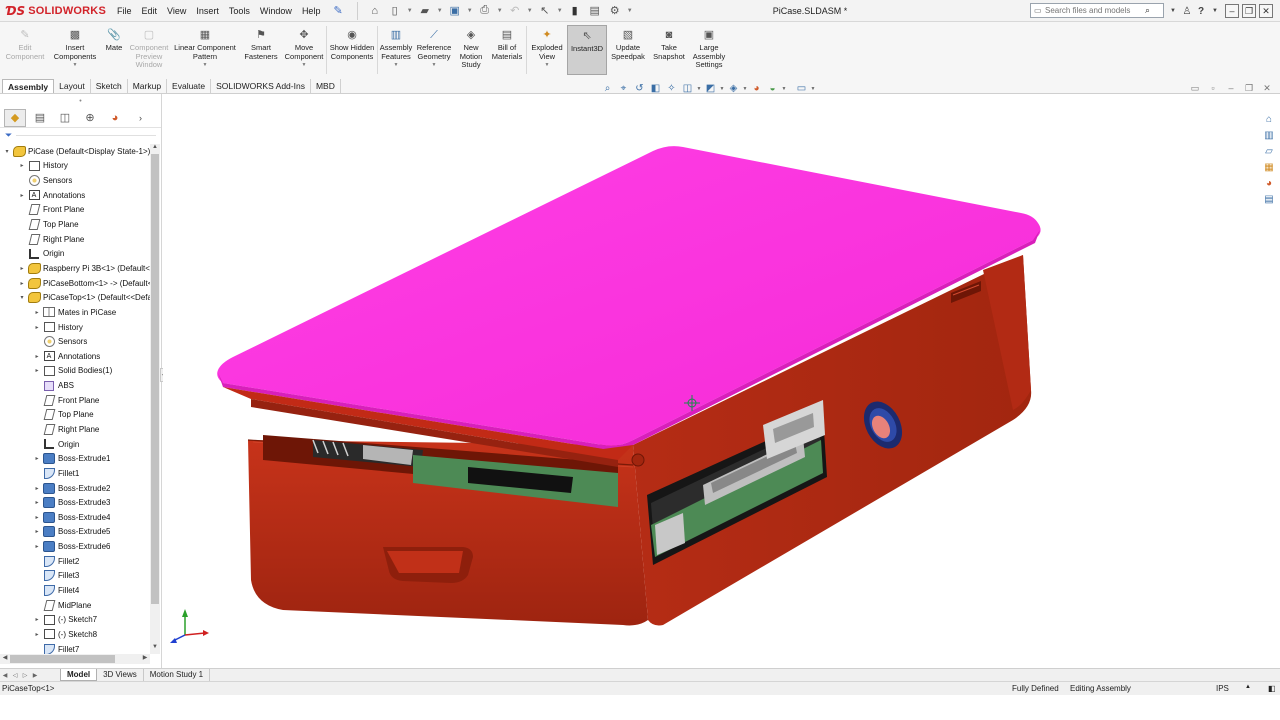 This screenshot has width=1280, height=720. Describe the element at coordinates (1213, 88) in the screenshot. I see `vp-minimize-icon: ▫` at that location.